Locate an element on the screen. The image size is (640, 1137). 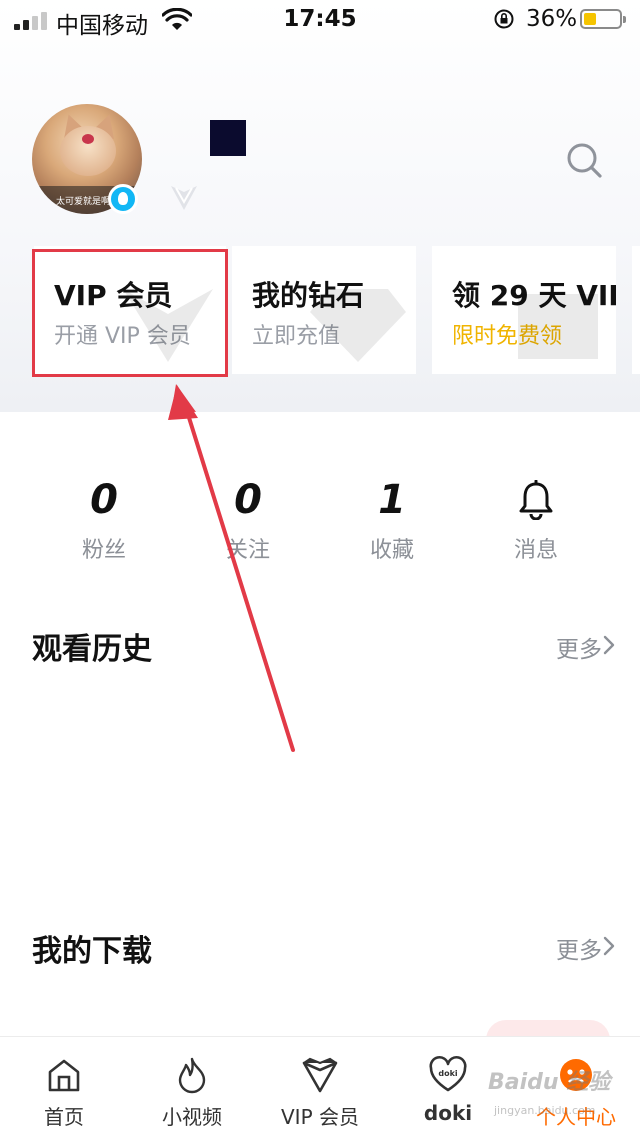
watch-history-more-link: 更多 is located at coordinates (579, 647).